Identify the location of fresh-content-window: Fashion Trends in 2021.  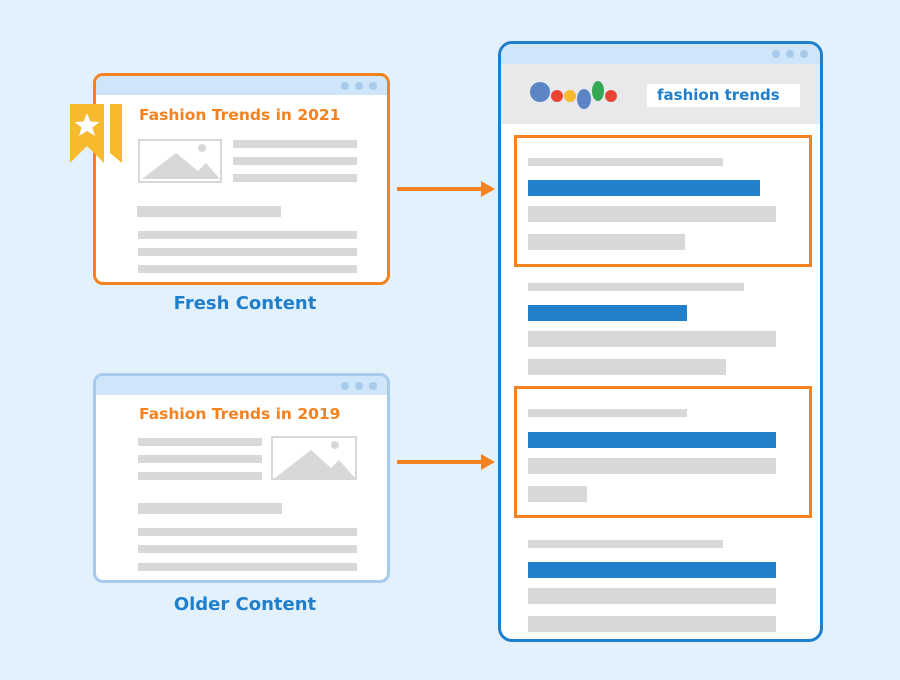
(241, 179).